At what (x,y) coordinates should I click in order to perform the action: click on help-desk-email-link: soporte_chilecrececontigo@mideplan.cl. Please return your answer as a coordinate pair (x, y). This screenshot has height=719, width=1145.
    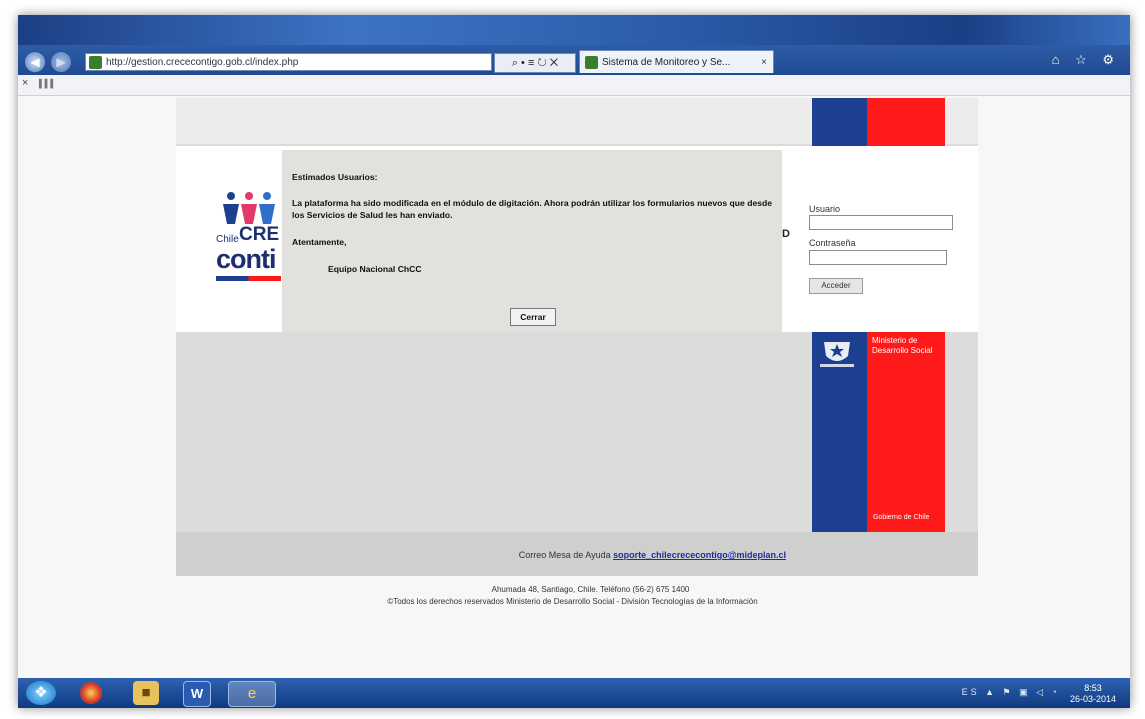
    Looking at the image, I should click on (699, 555).